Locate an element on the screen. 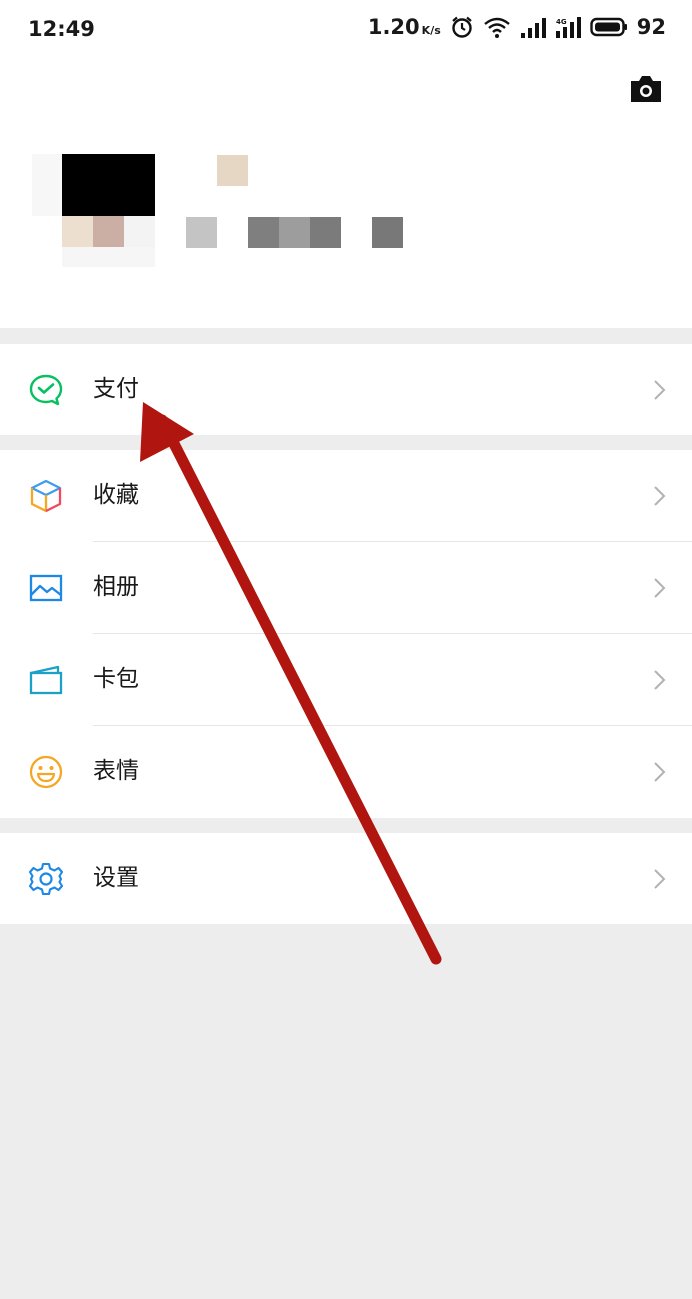 The height and width of the screenshot is (1299, 692). pay-section: 支付 is located at coordinates (346, 389).